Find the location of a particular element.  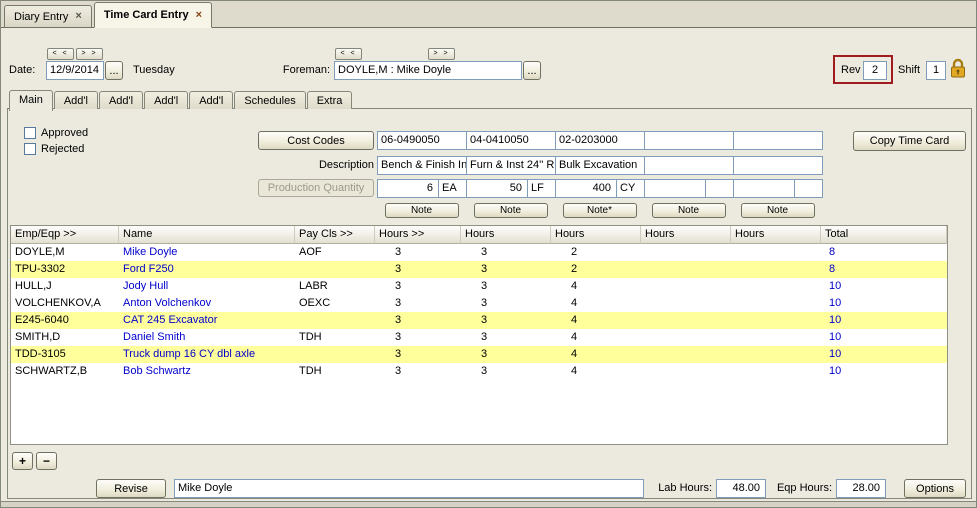

row-name: Truck dump 16 CY dbl axle is located at coordinates (207, 354).